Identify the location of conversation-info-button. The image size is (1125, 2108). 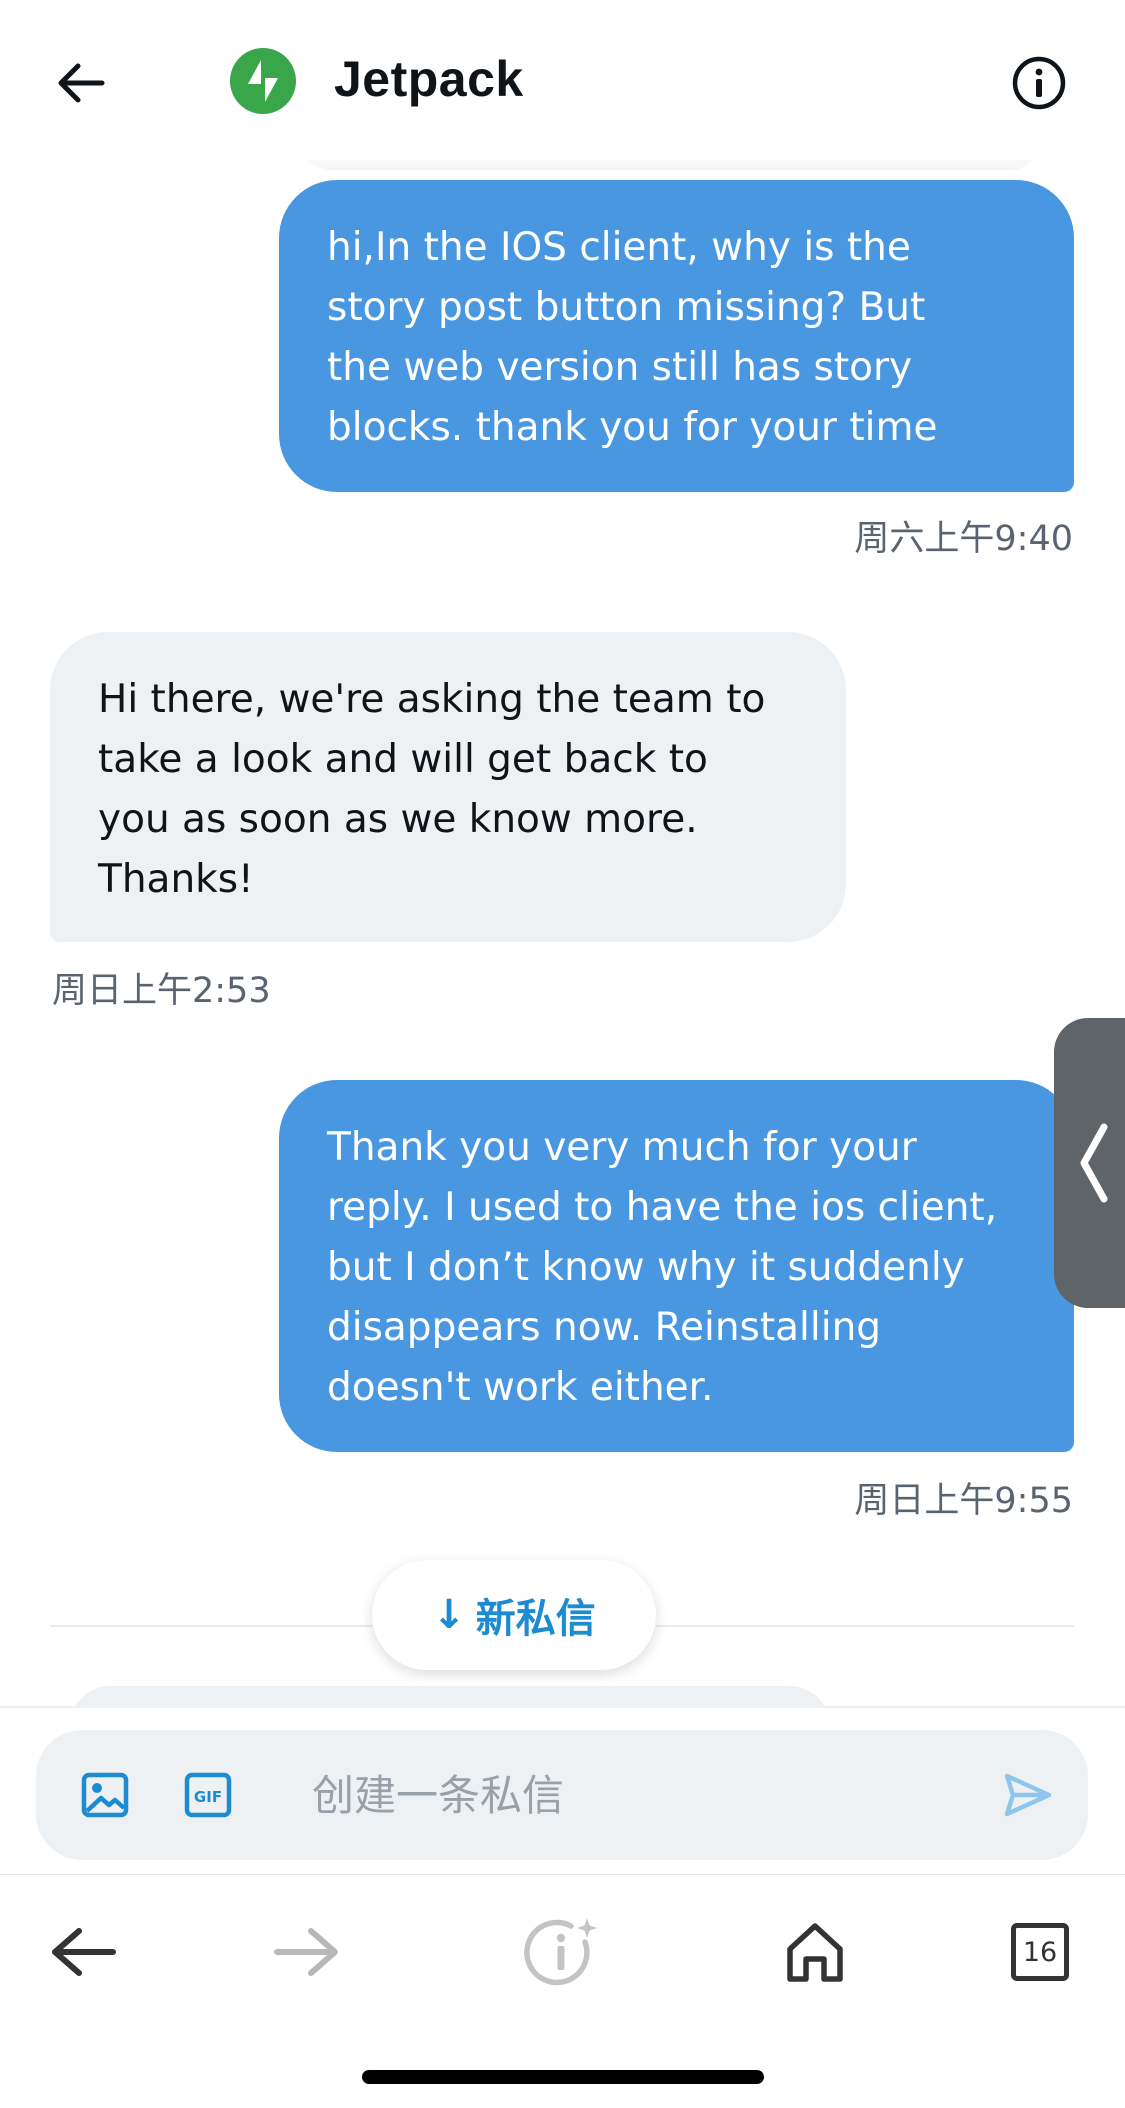
(1039, 83).